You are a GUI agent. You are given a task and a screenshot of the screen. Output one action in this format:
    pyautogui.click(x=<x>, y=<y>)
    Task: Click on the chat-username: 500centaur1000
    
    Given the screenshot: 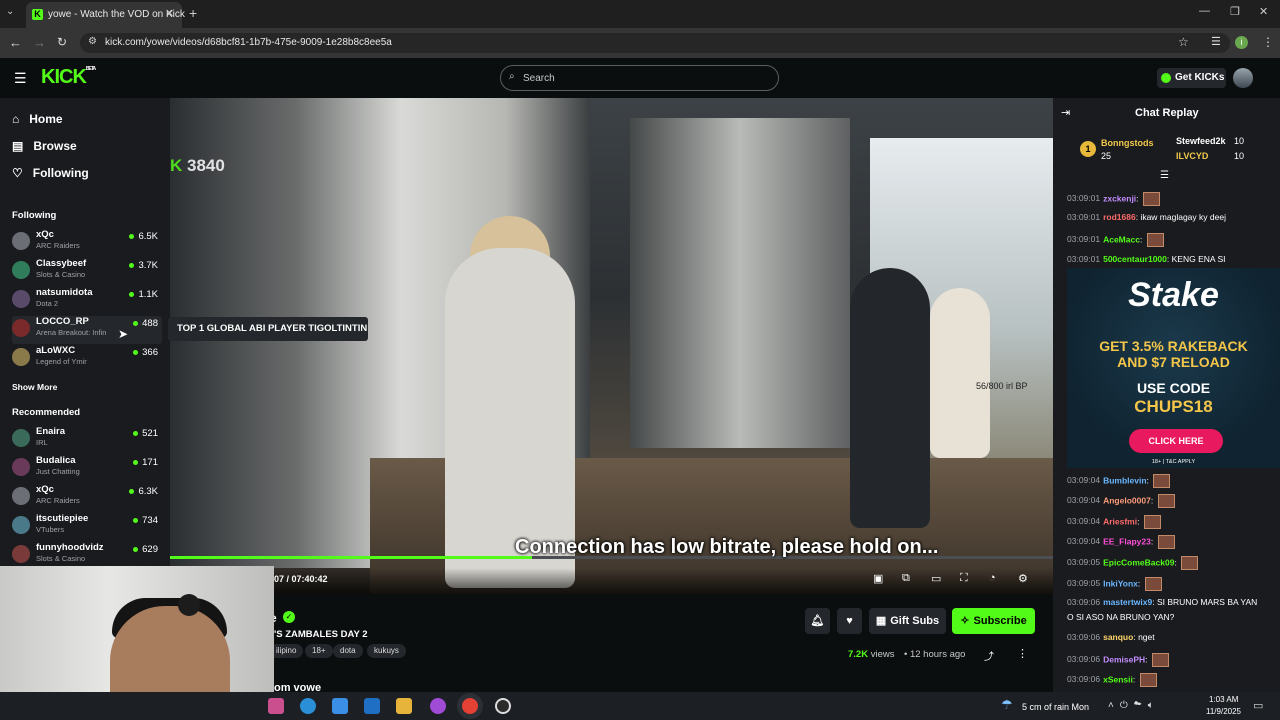 What is the action you would take?
    pyautogui.click(x=1135, y=259)
    